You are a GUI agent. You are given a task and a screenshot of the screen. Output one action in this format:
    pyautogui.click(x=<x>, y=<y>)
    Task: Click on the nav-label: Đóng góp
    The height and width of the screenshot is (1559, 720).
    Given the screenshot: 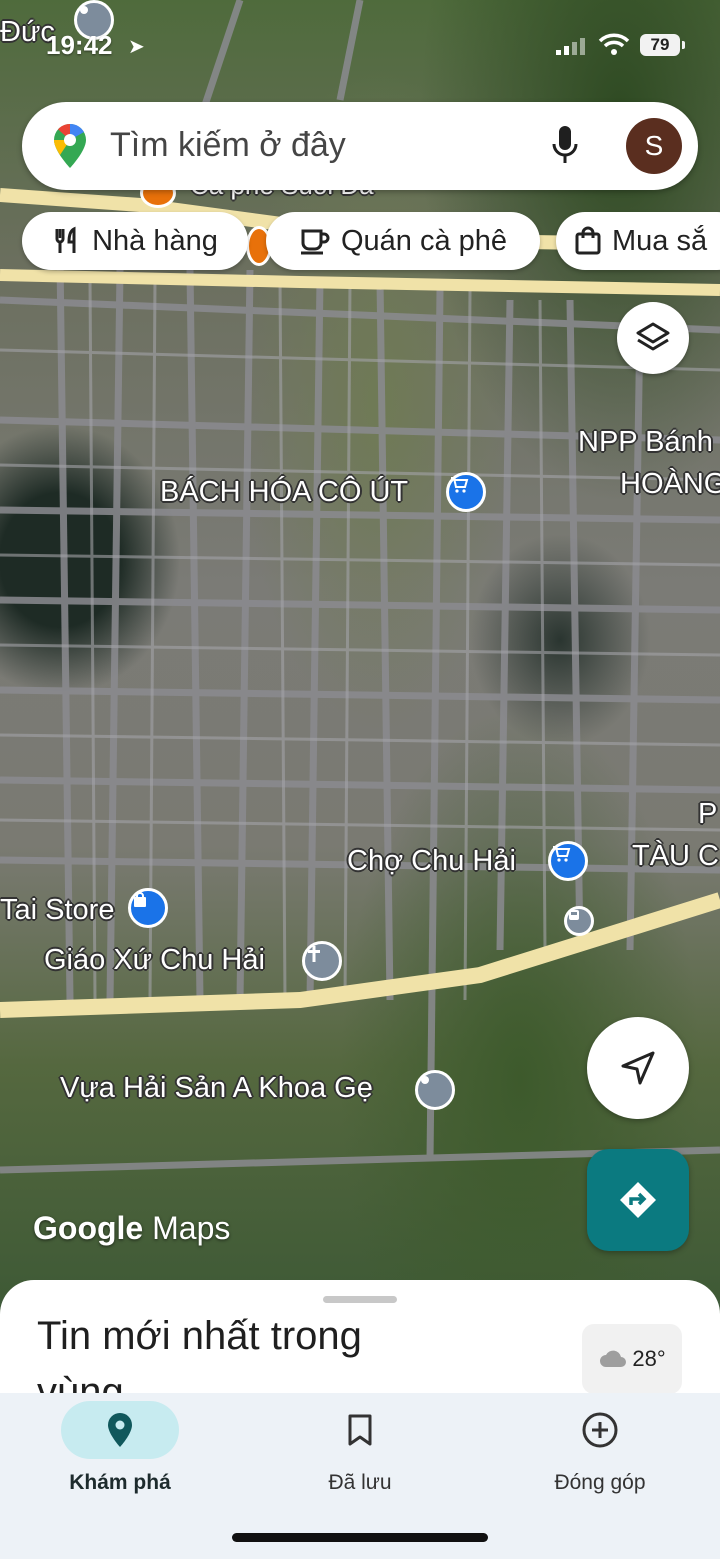 What is the action you would take?
    pyautogui.click(x=600, y=1482)
    